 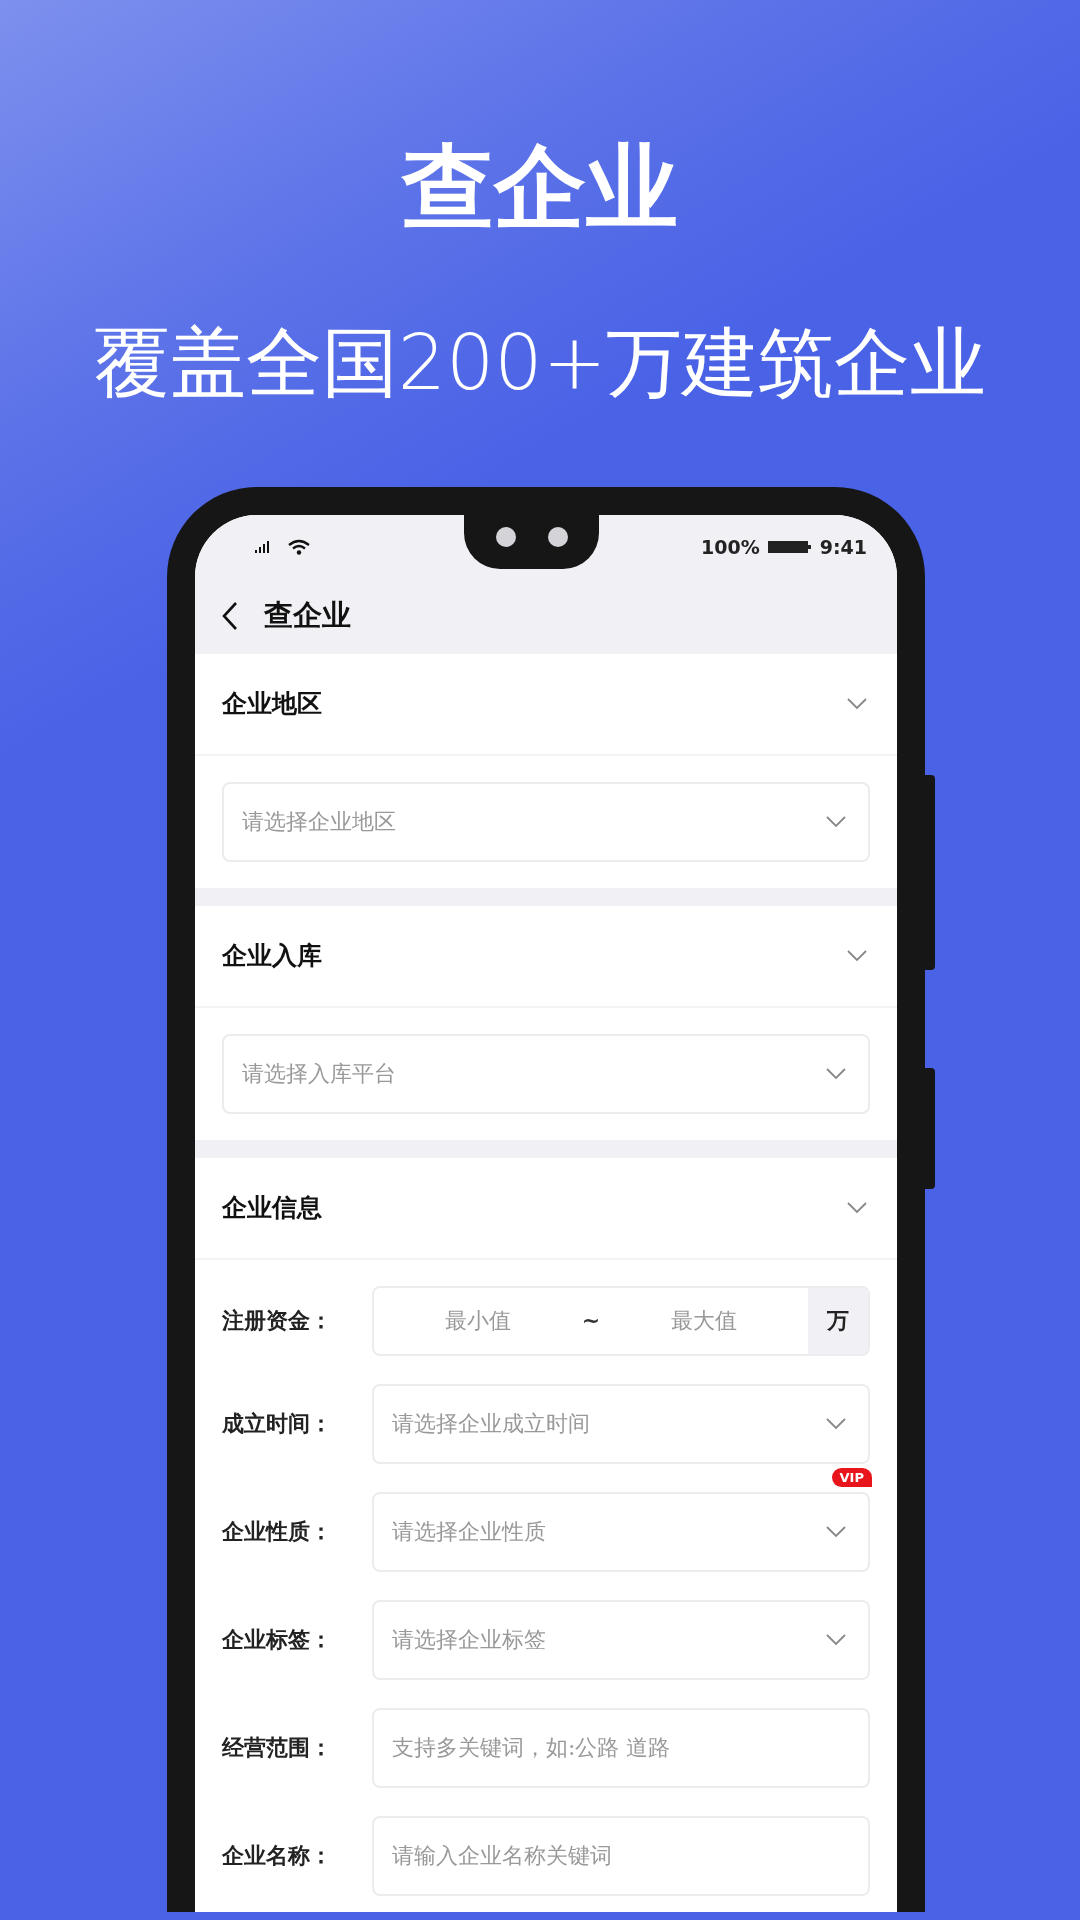 What do you see at coordinates (621, 1855) in the screenshot?
I see `input-field: 请输入企业名称关键词` at bounding box center [621, 1855].